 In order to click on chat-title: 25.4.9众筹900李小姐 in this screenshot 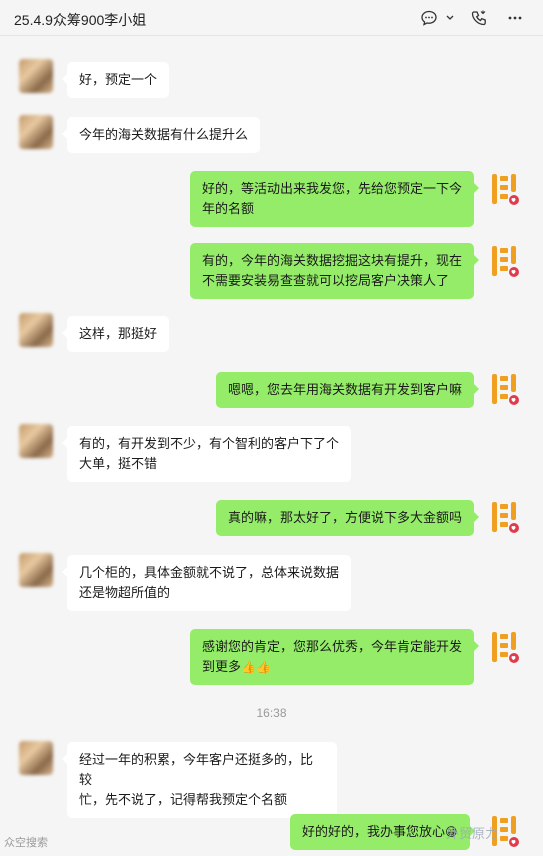, I will do `click(80, 20)`.